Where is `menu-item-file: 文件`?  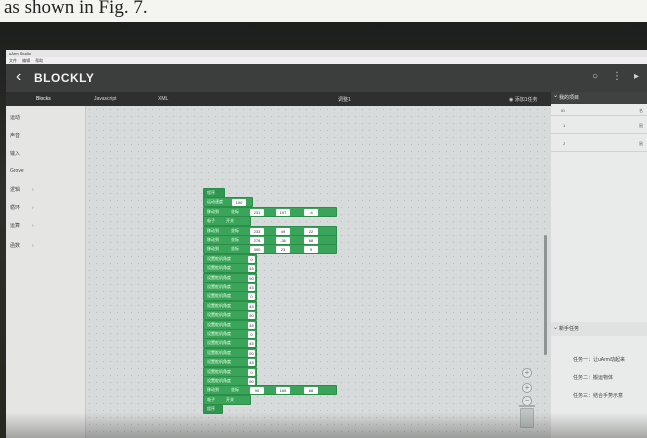
menu-item-file: 文件 is located at coordinates (13, 60).